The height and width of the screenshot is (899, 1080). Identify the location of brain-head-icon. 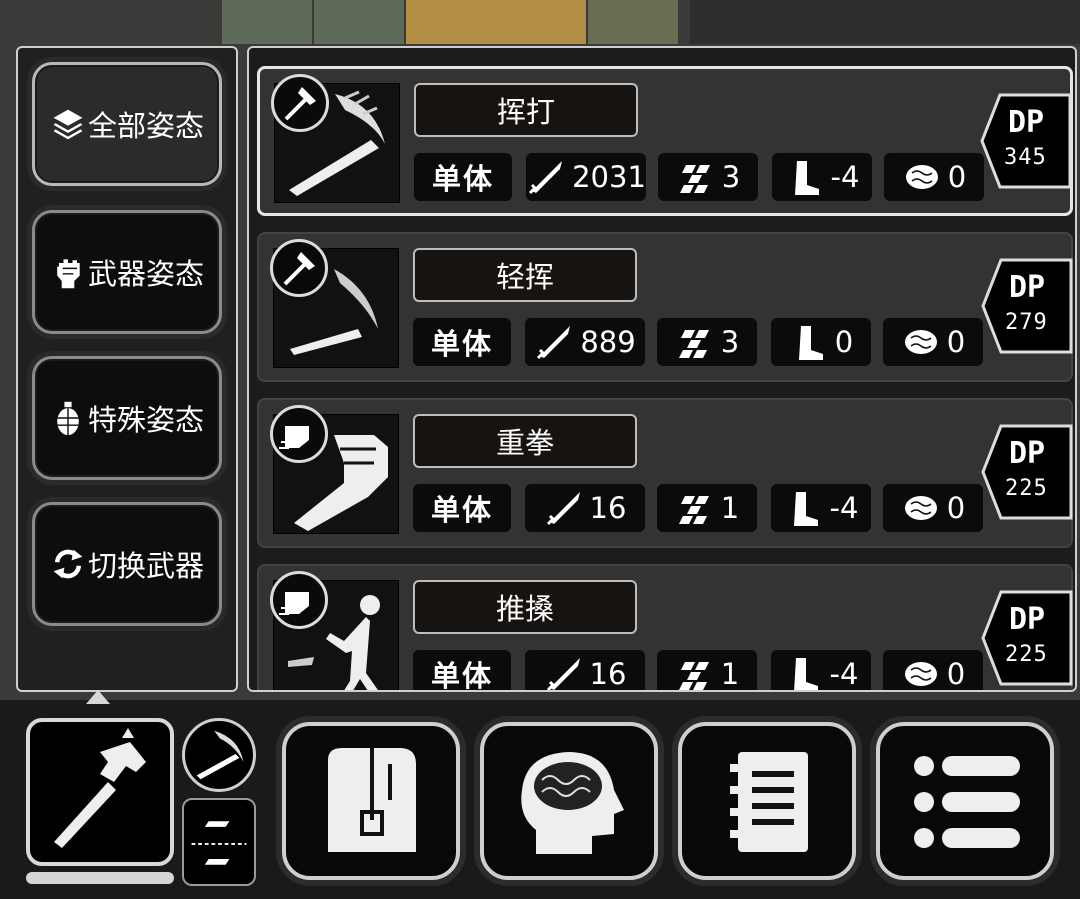
(572, 803).